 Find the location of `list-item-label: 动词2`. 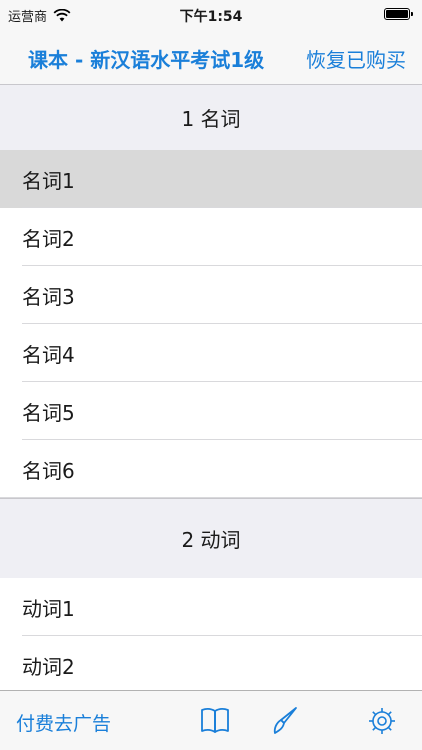

list-item-label: 动词2 is located at coordinates (48, 666).